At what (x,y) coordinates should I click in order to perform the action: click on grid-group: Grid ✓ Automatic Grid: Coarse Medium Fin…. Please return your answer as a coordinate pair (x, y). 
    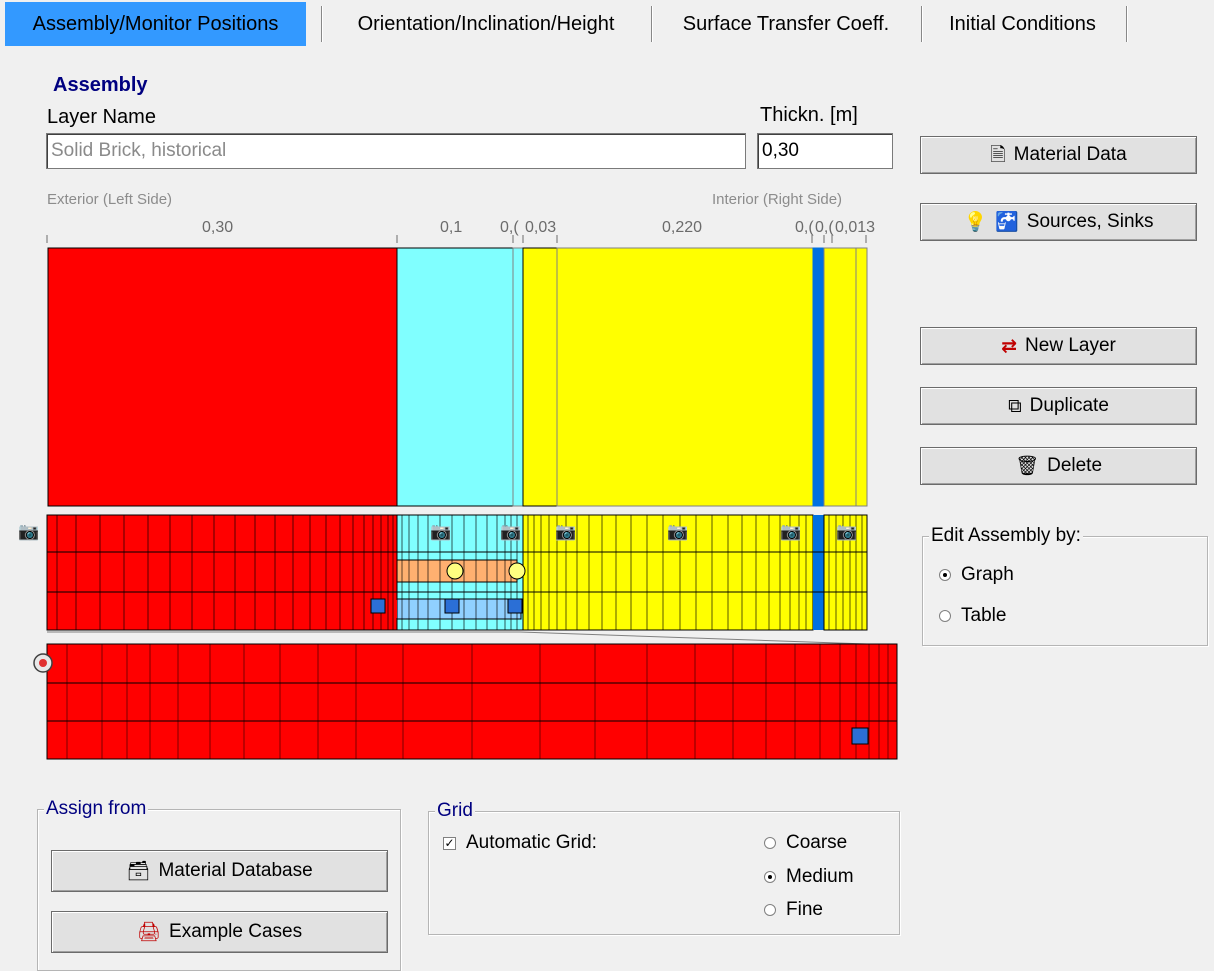
    Looking at the image, I should click on (664, 867).